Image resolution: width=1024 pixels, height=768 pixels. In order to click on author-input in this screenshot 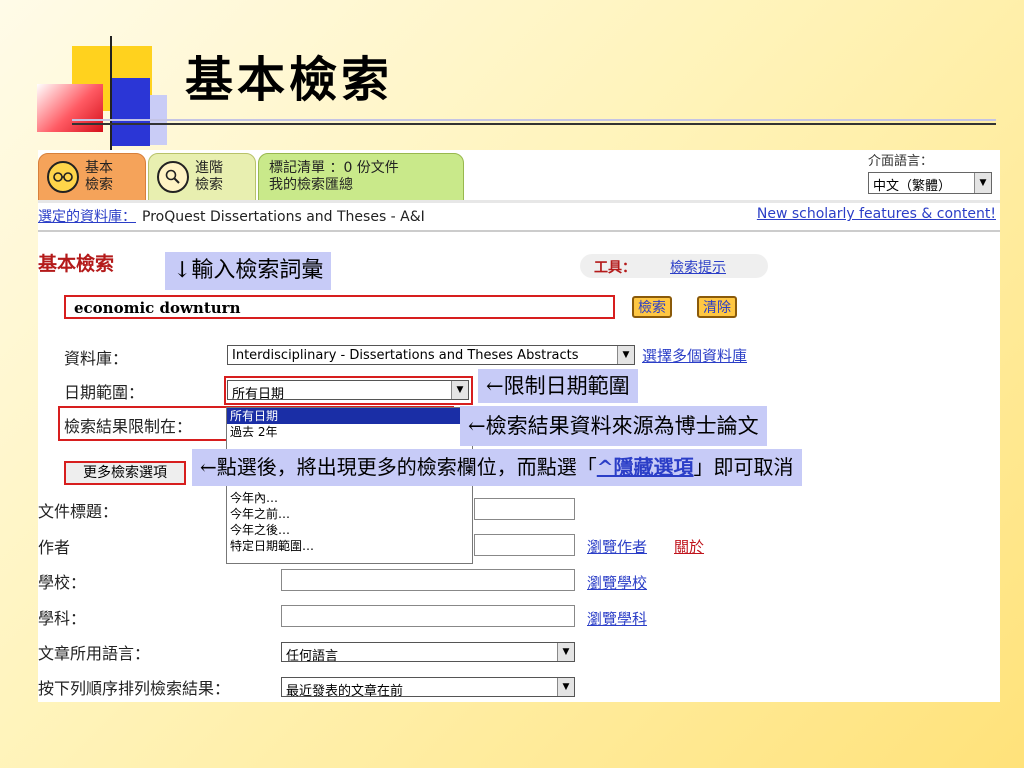, I will do `click(524, 545)`.